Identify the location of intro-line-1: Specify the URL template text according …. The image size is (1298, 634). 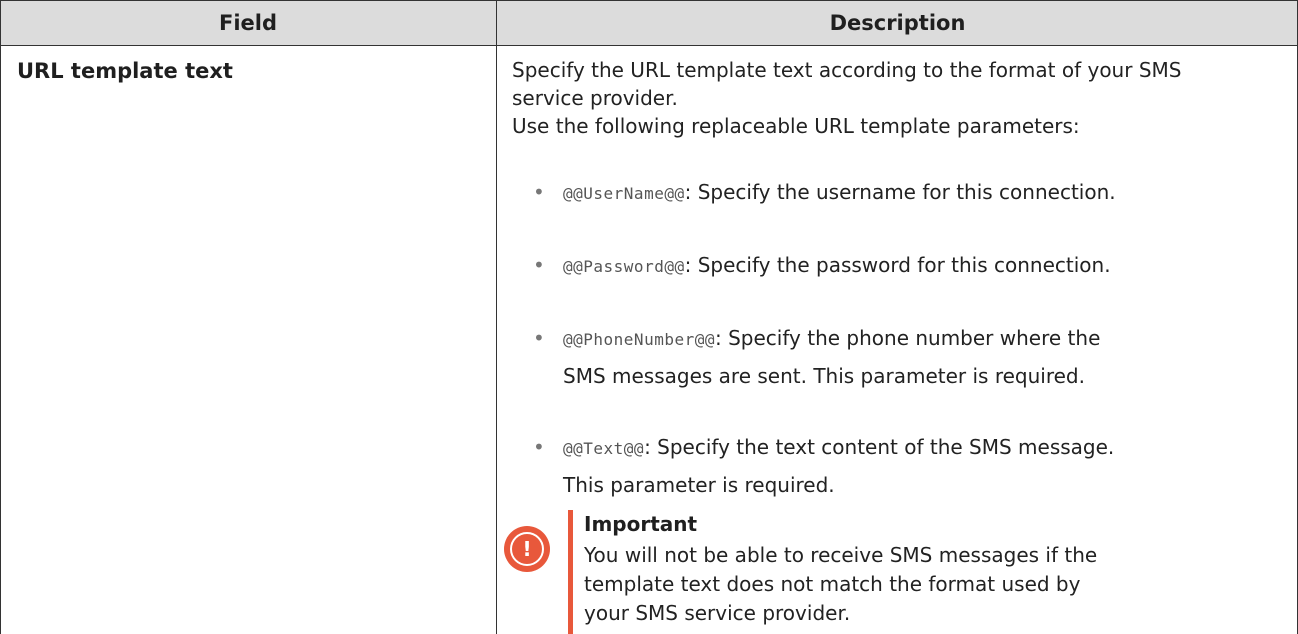
(847, 70).